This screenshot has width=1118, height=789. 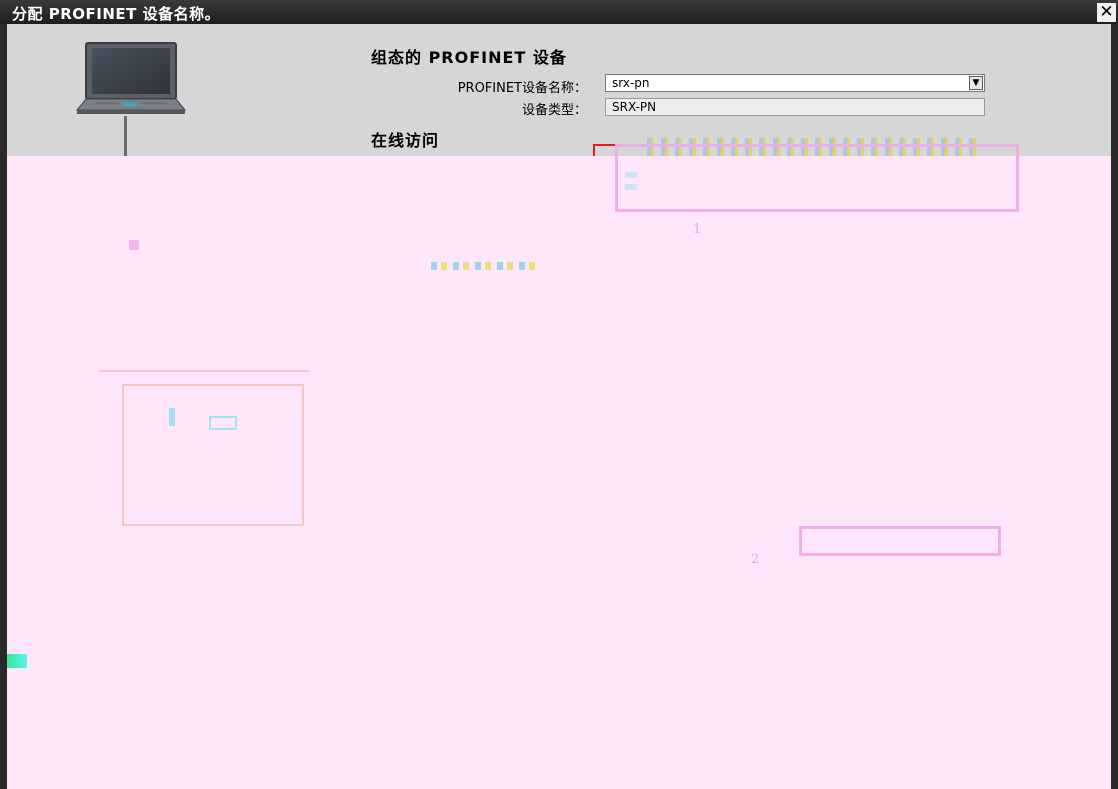 What do you see at coordinates (795, 83) in the screenshot?
I see `device-name-dropdown: srx-pn ▼` at bounding box center [795, 83].